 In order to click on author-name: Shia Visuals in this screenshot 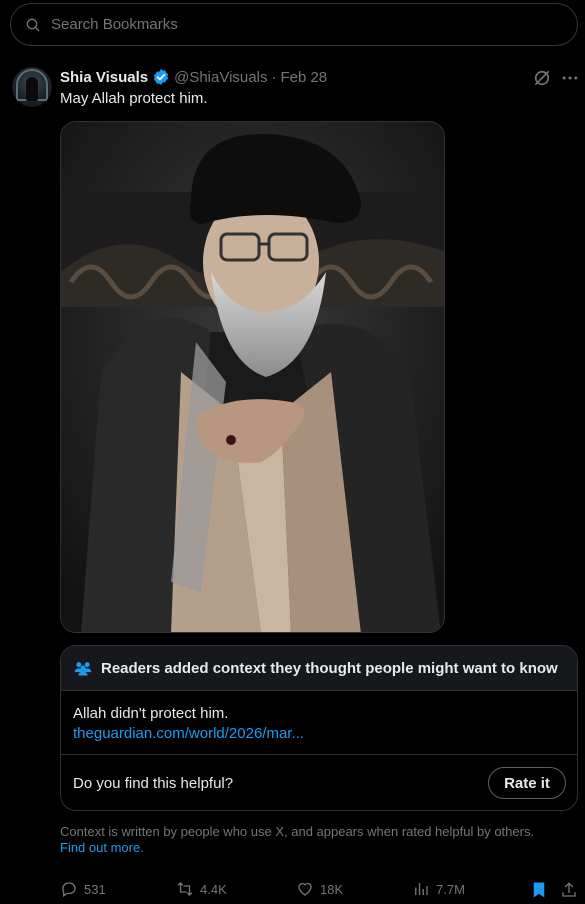, I will do `click(104, 77)`.